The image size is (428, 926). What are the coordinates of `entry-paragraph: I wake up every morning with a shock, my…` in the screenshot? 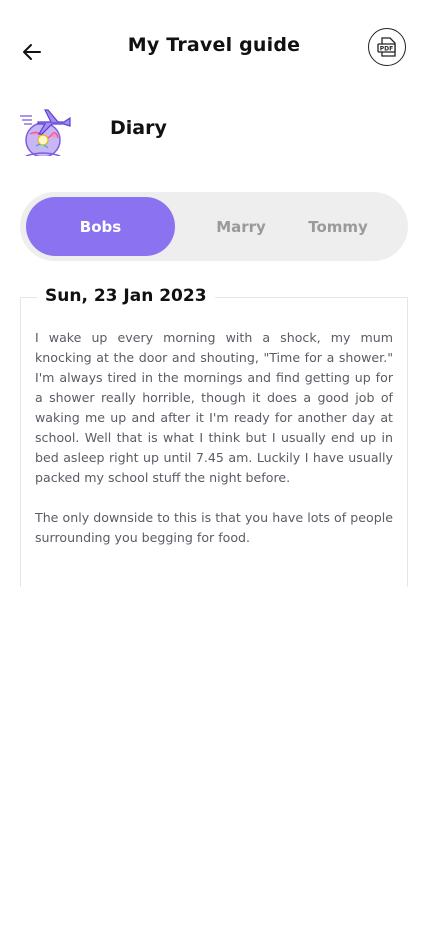 It's located at (214, 407).